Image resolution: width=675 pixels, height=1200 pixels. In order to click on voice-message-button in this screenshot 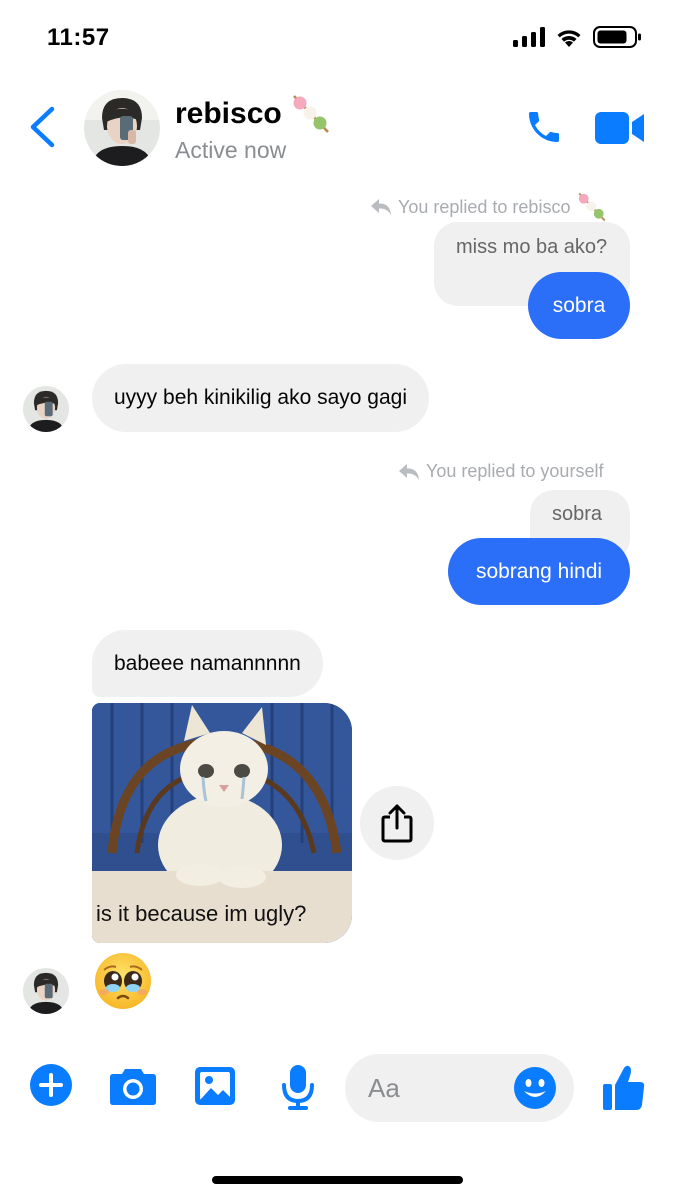, I will do `click(298, 1089)`.